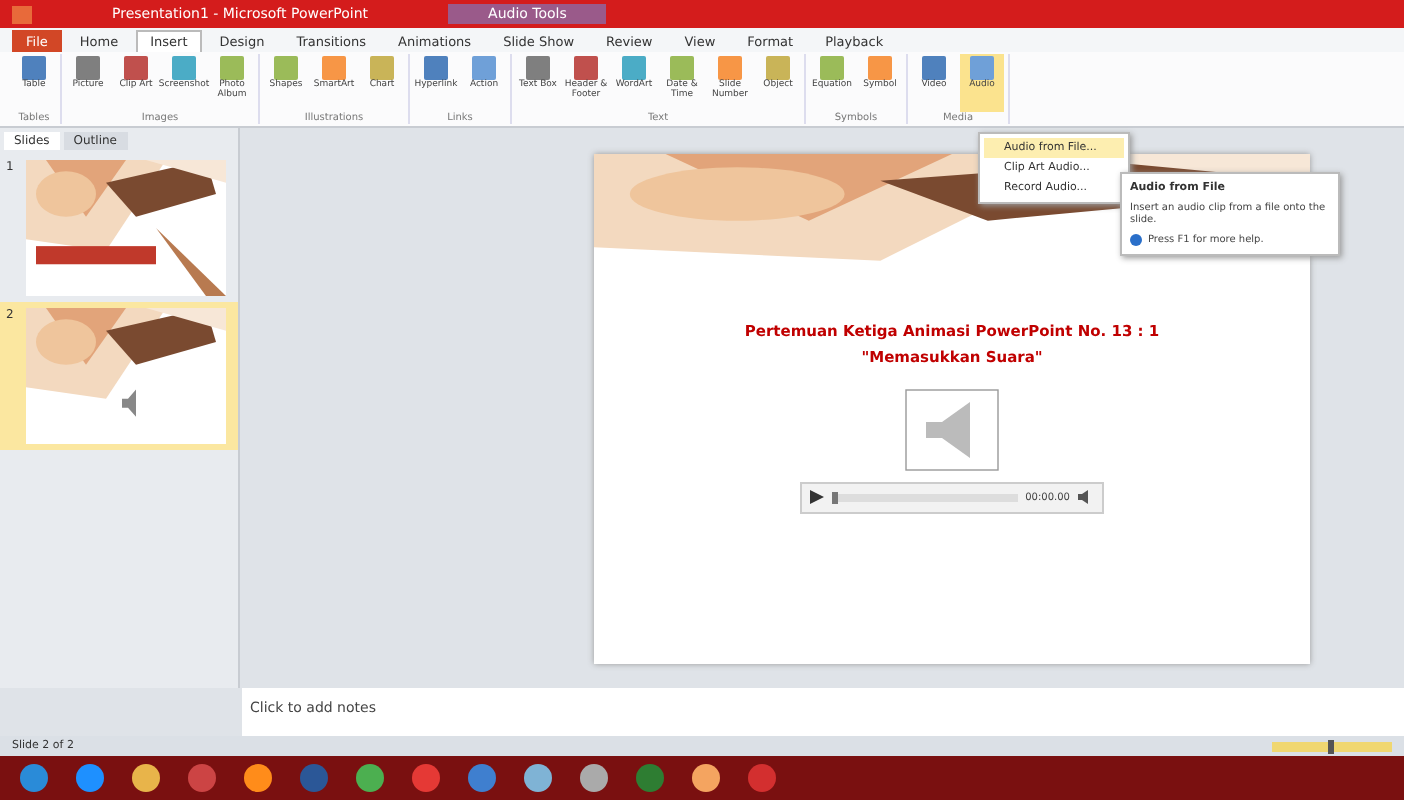  What do you see at coordinates (817, 497) in the screenshot?
I see `play-icon` at bounding box center [817, 497].